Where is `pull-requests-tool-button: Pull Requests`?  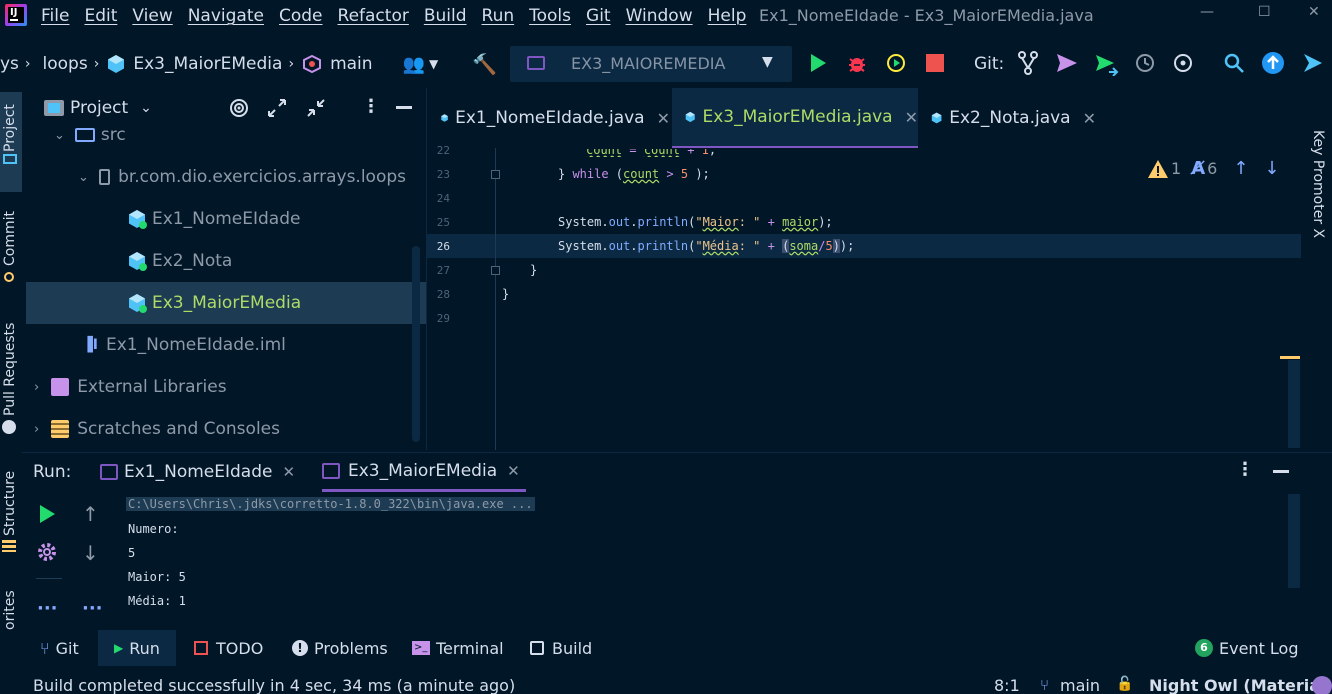 pull-requests-tool-button: Pull Requests is located at coordinates (10, 369).